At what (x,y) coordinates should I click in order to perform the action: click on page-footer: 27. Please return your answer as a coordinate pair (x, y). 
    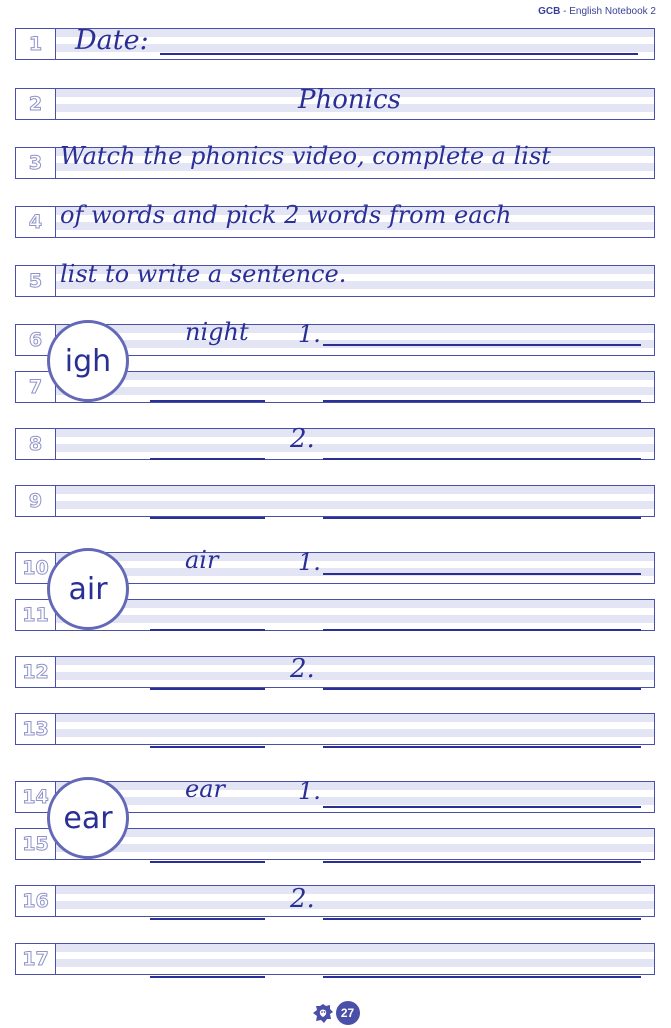
    Looking at the image, I should click on (335, 1013).